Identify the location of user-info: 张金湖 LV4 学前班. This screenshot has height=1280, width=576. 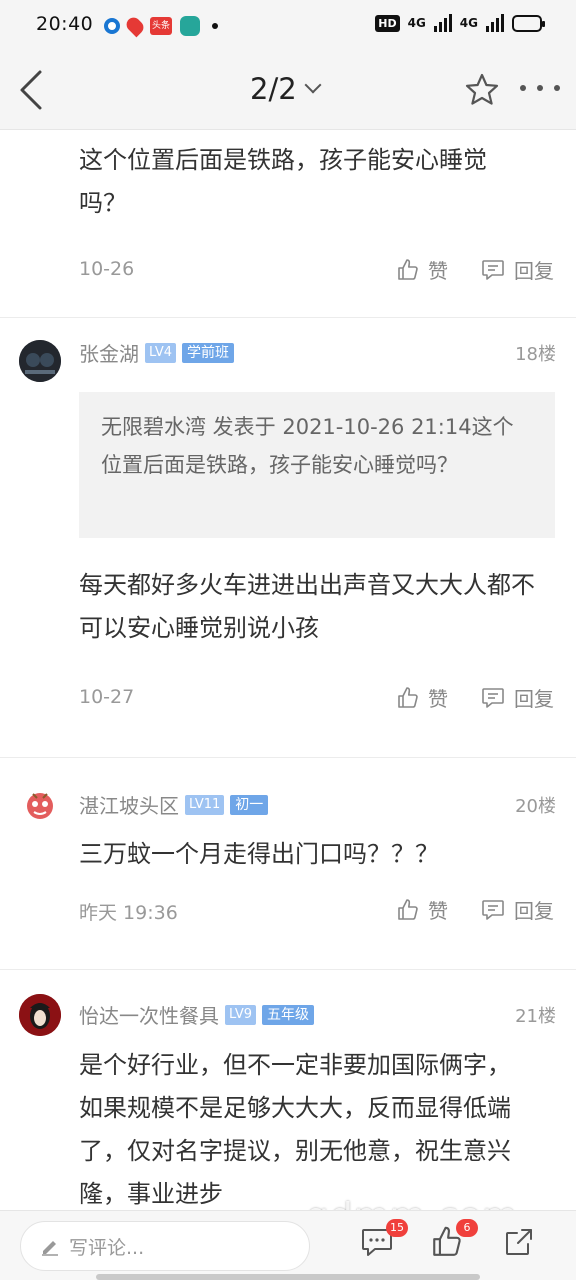
(156, 352).